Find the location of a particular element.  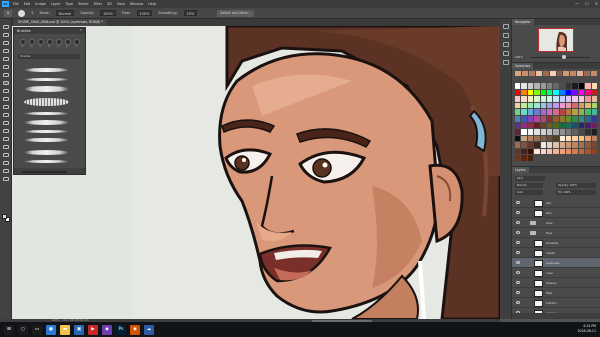

layer-row: mouth is located at coordinates (556, 253).